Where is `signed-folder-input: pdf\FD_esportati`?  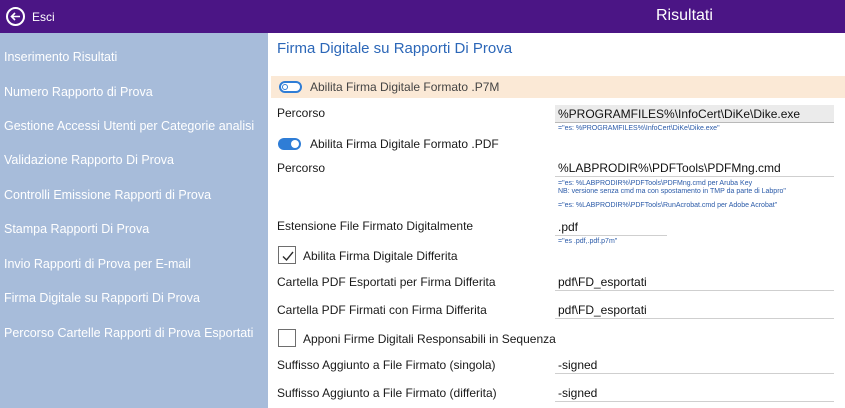
signed-folder-input: pdf\FD_esportati is located at coordinates (694, 310).